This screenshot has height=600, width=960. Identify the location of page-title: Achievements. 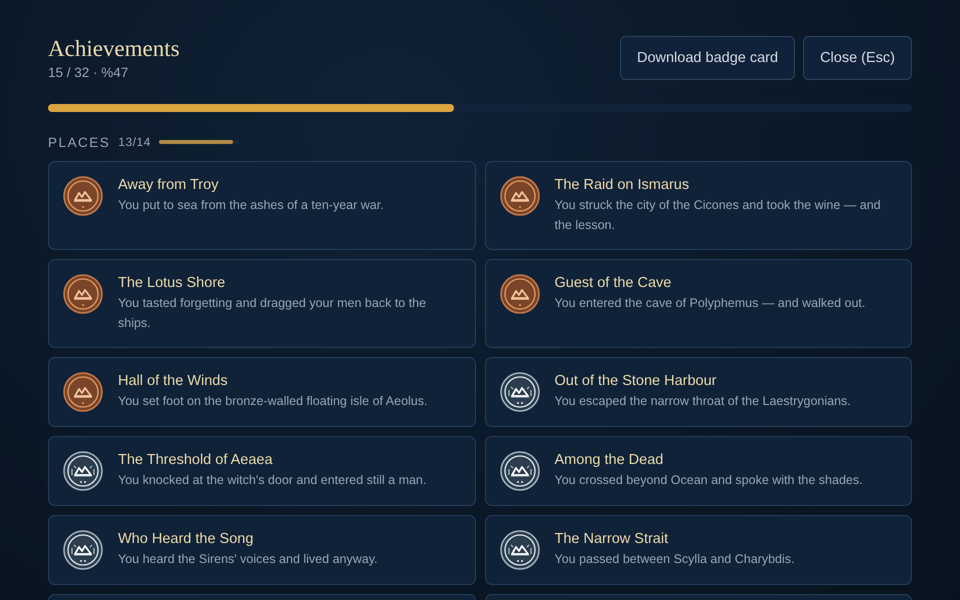
(114, 49).